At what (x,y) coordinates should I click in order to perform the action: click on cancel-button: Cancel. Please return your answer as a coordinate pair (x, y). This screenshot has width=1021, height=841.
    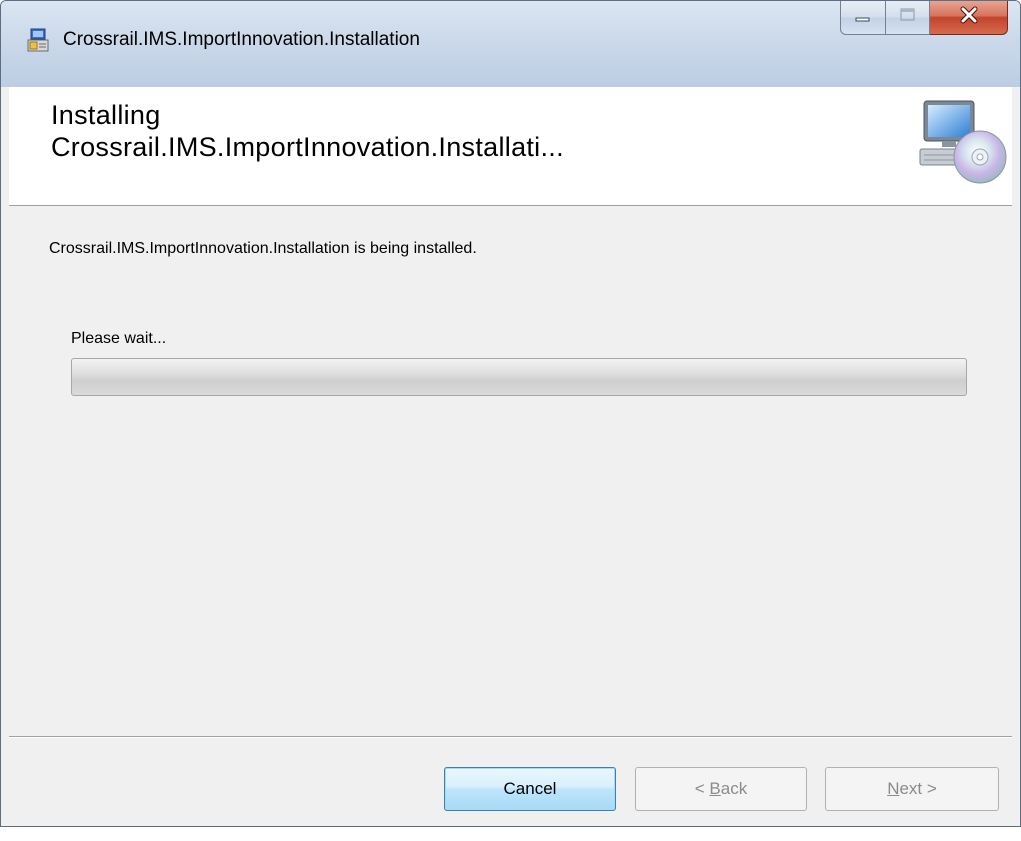
    Looking at the image, I should click on (530, 789).